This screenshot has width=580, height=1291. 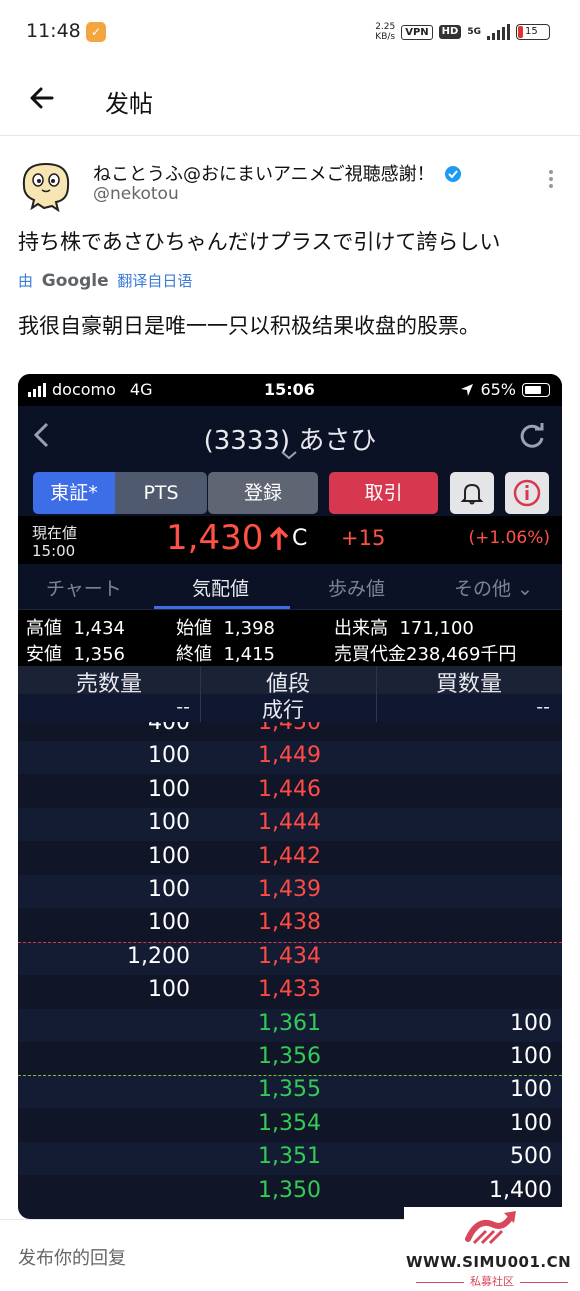 I want to click on pts-button: PTS, so click(x=161, y=493).